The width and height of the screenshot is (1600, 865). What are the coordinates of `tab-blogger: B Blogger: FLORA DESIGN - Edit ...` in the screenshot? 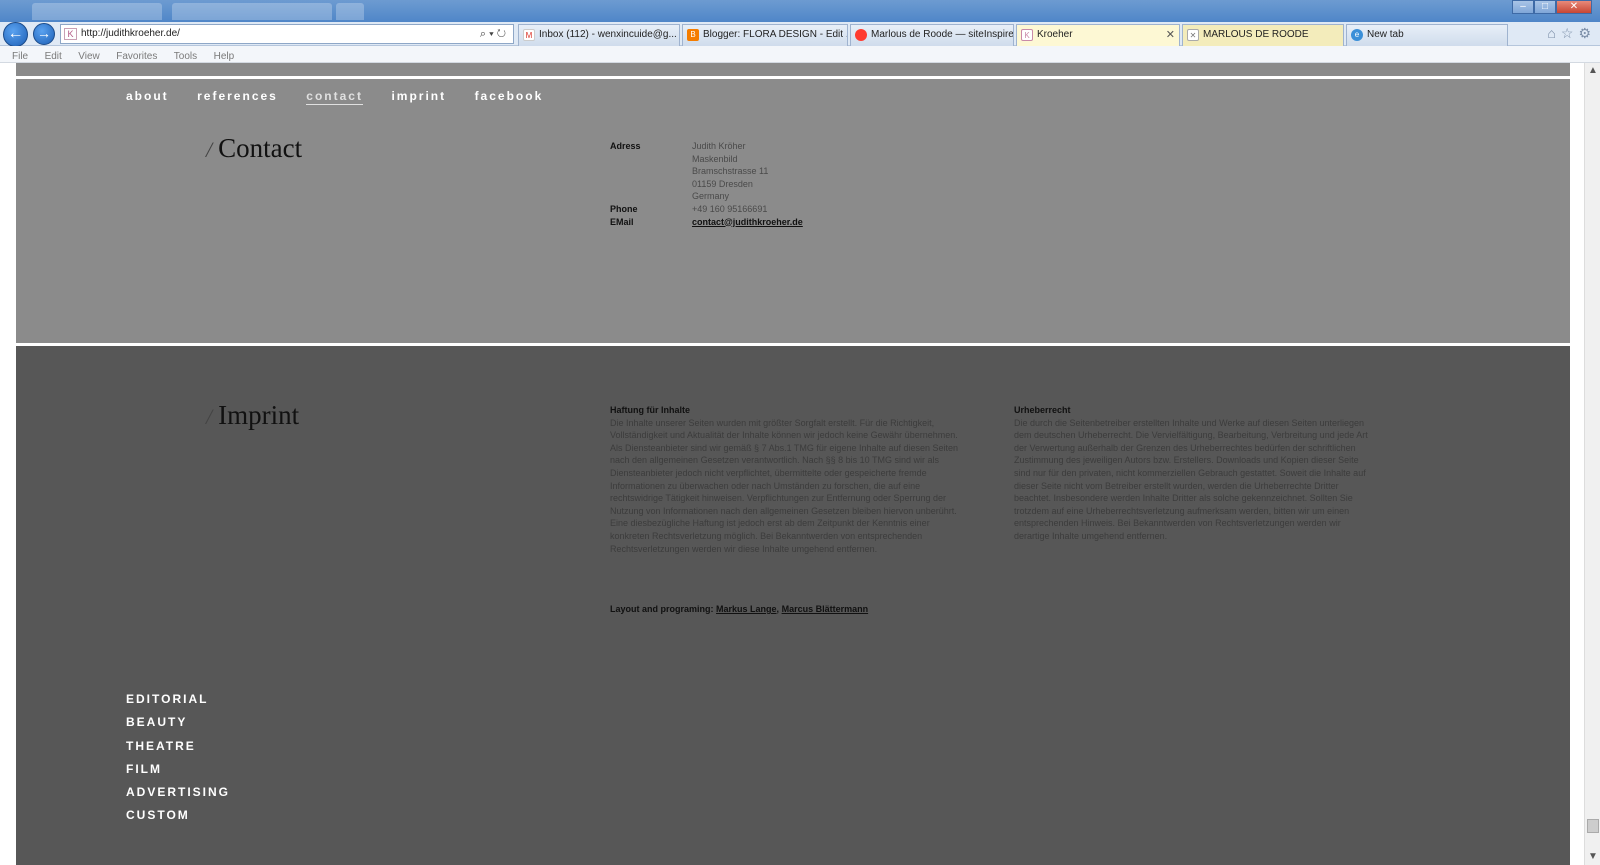 It's located at (765, 35).